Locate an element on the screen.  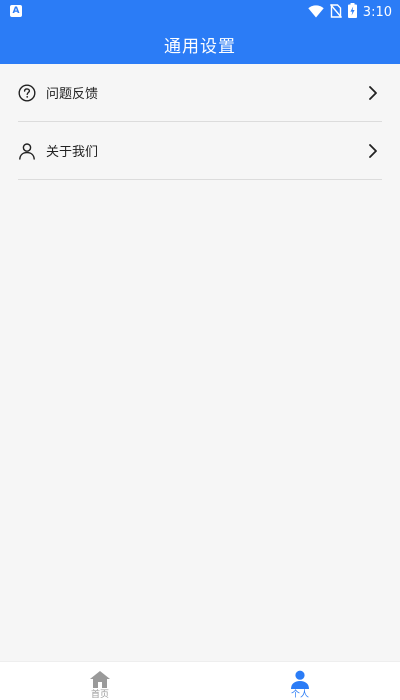
settings-item-feedback: 问题反馈 is located at coordinates (200, 93).